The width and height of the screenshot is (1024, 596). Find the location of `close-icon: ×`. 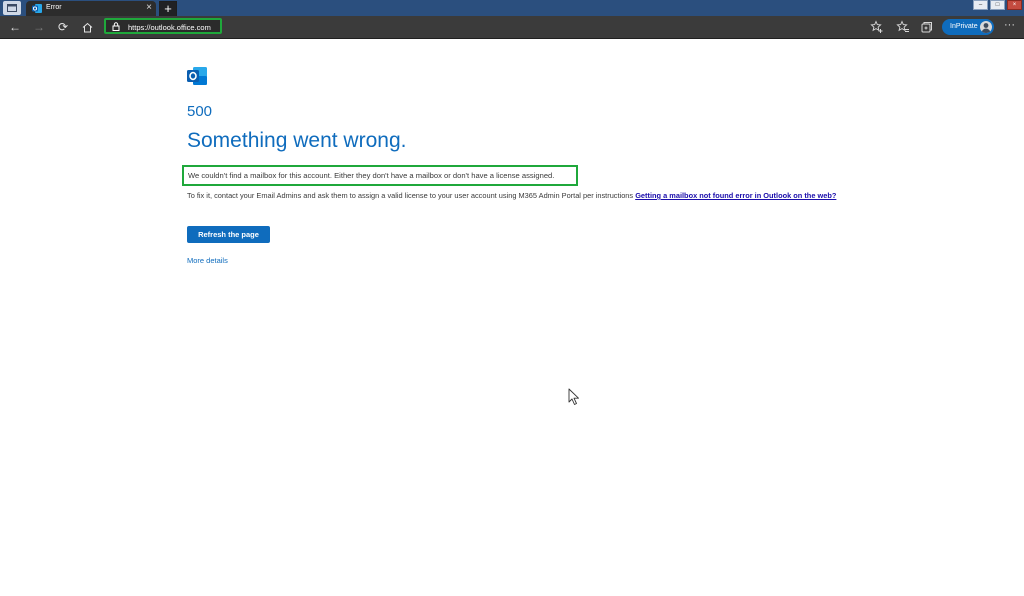

close-icon: × is located at coordinates (149, 7).